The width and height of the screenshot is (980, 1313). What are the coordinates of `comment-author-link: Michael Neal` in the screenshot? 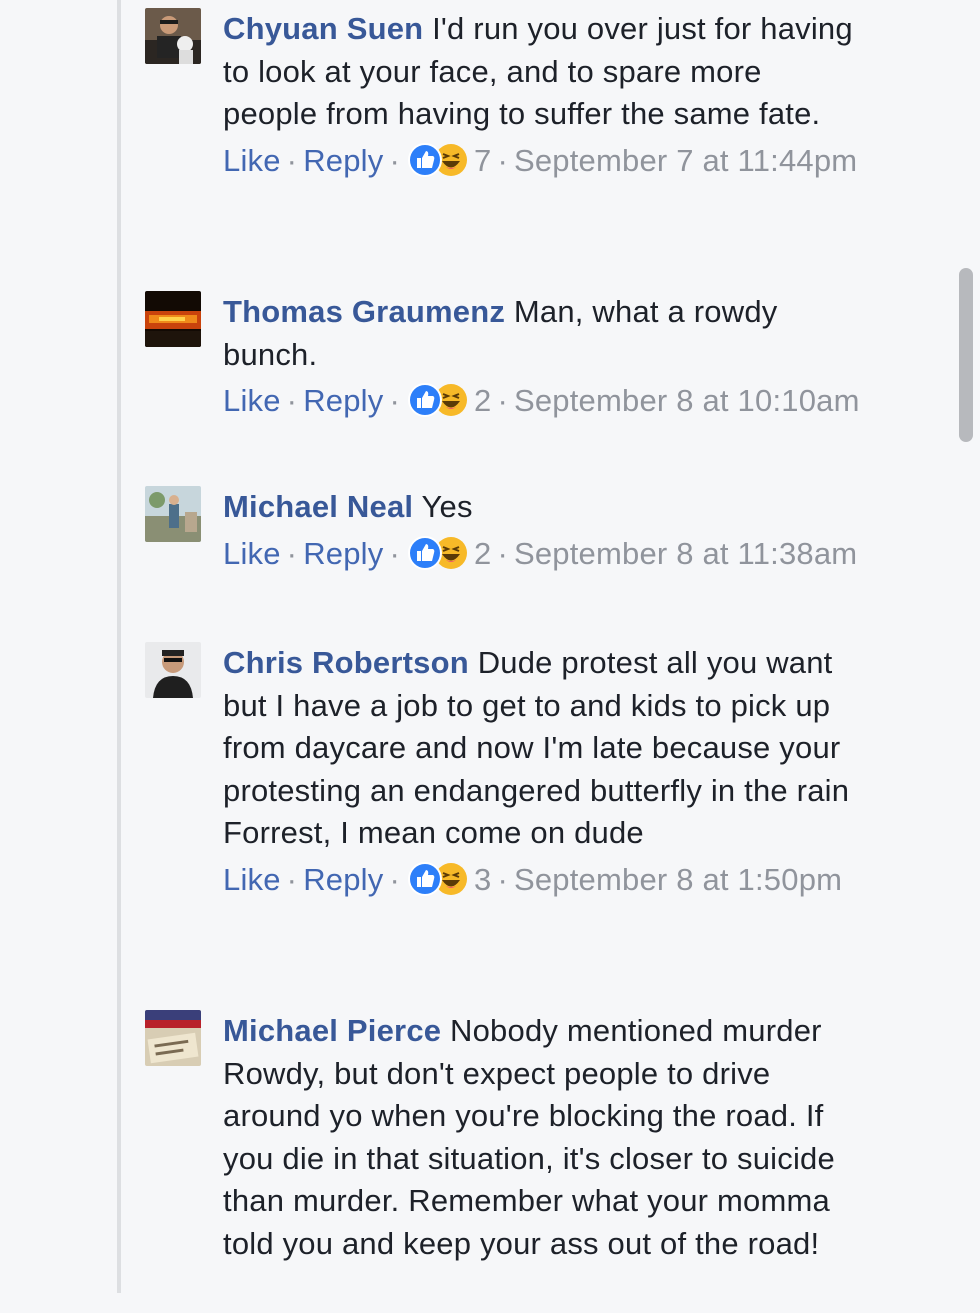 It's located at (318, 506).